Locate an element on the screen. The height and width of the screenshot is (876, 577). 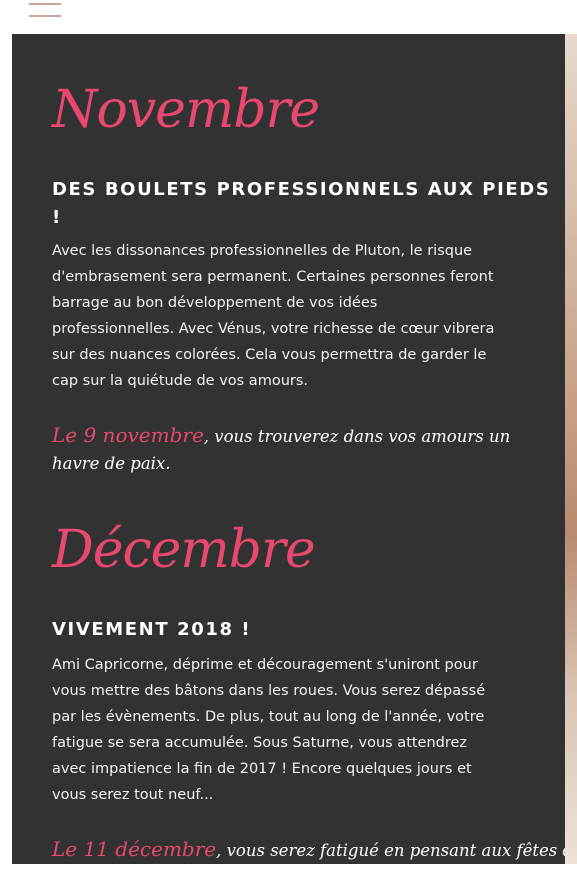
background-photo-strip is located at coordinates (571, 449).